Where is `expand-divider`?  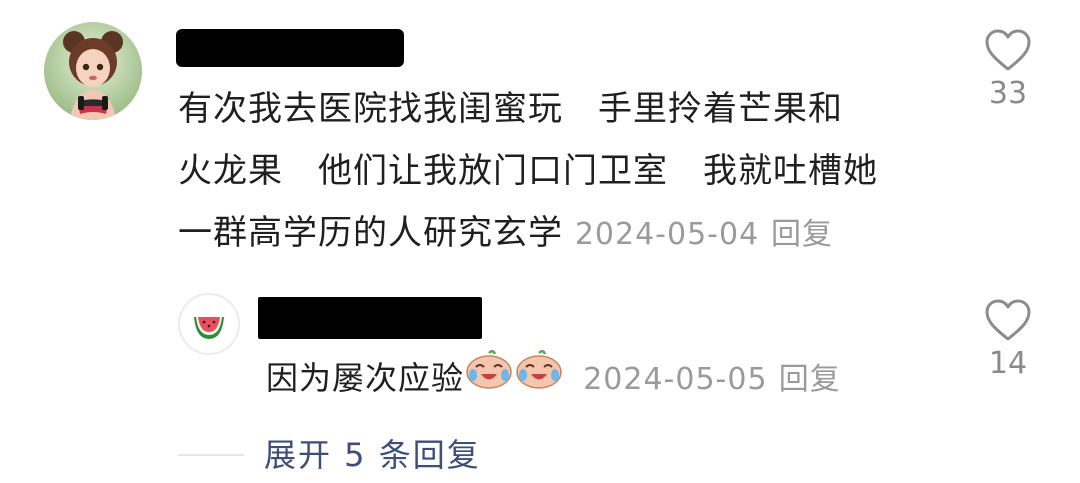
expand-divider is located at coordinates (211, 455).